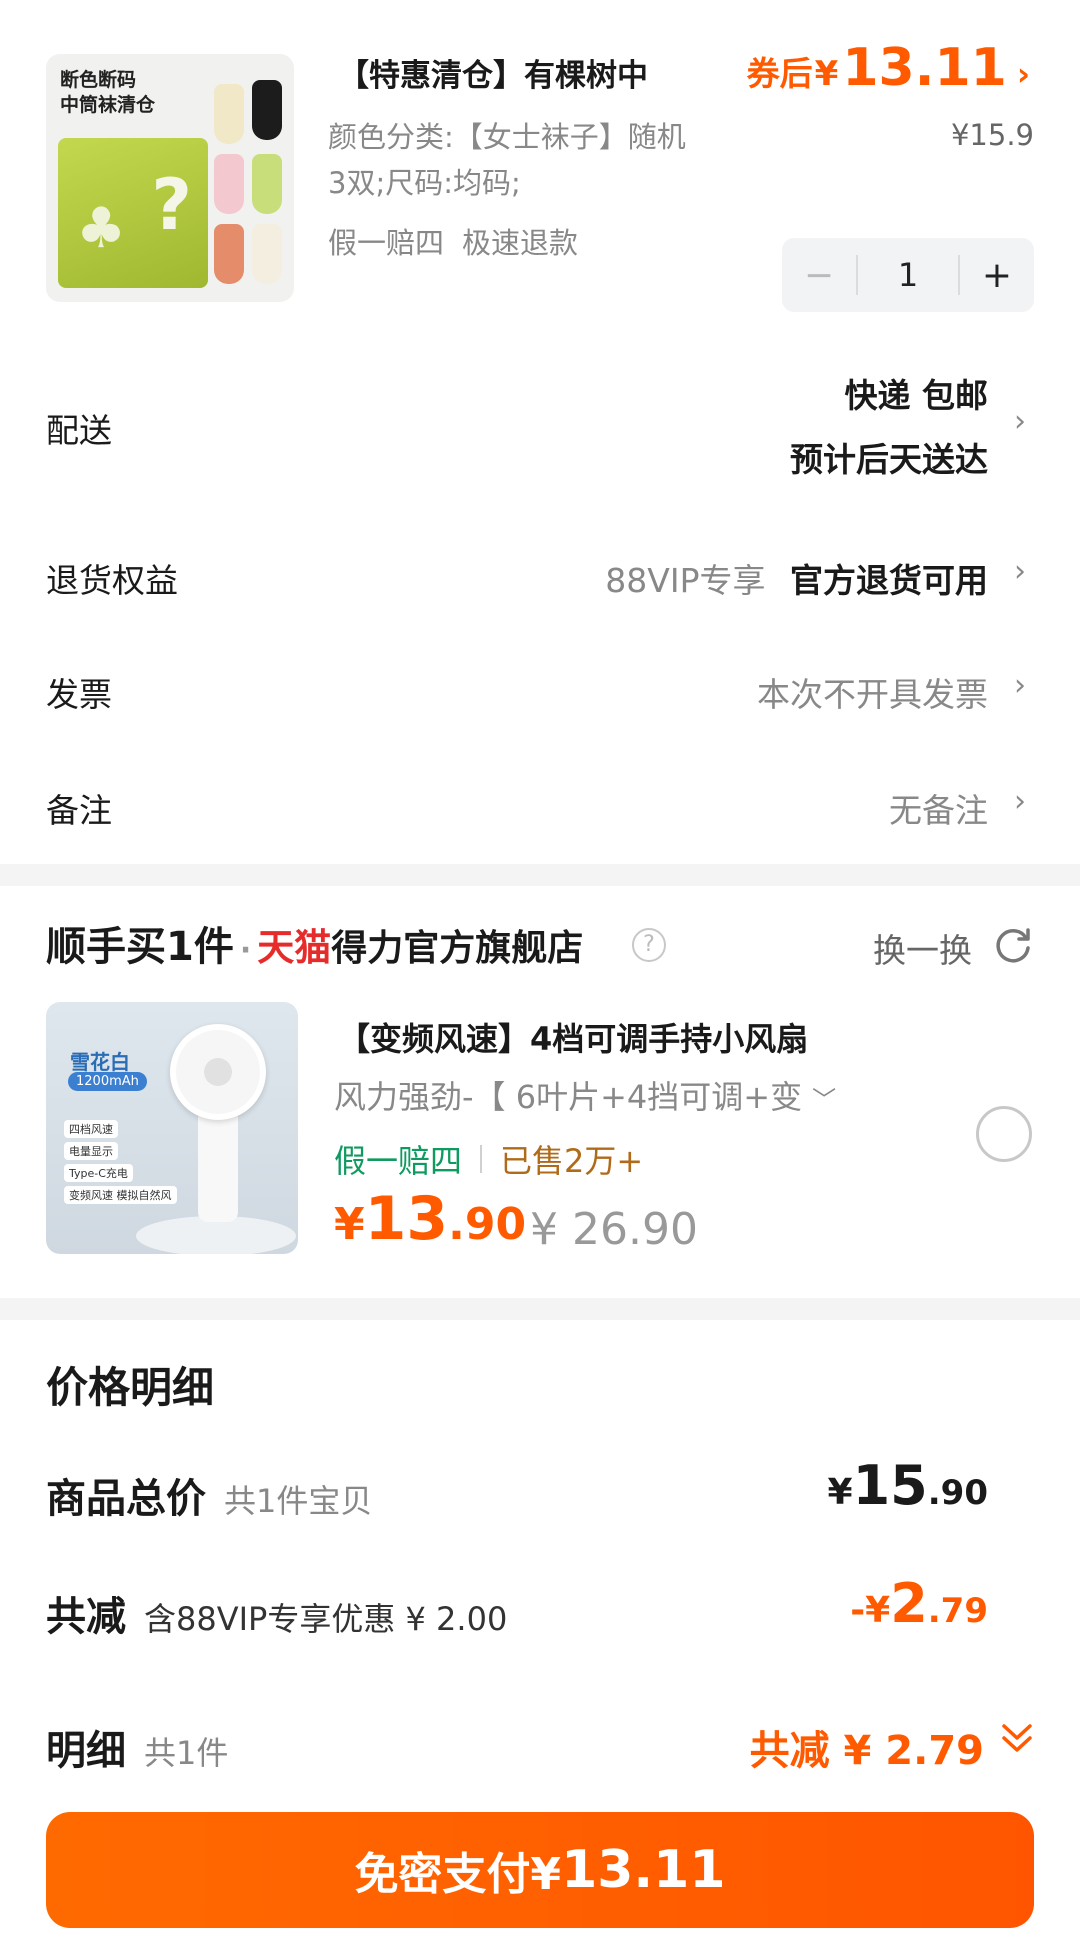  I want to click on coupon-currency: ¥, so click(826, 74).